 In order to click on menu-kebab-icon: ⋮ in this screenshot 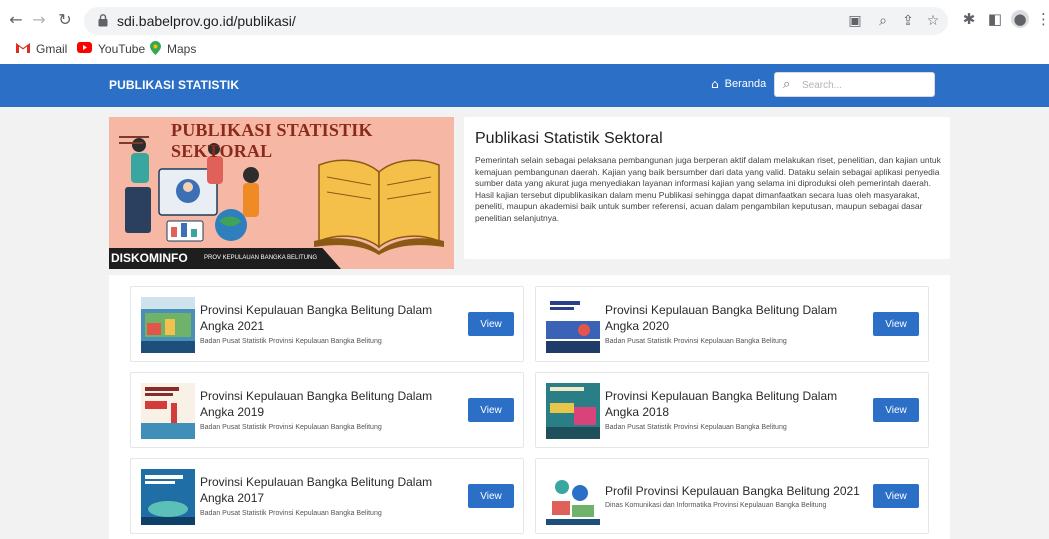, I will do `click(1042, 19)`.